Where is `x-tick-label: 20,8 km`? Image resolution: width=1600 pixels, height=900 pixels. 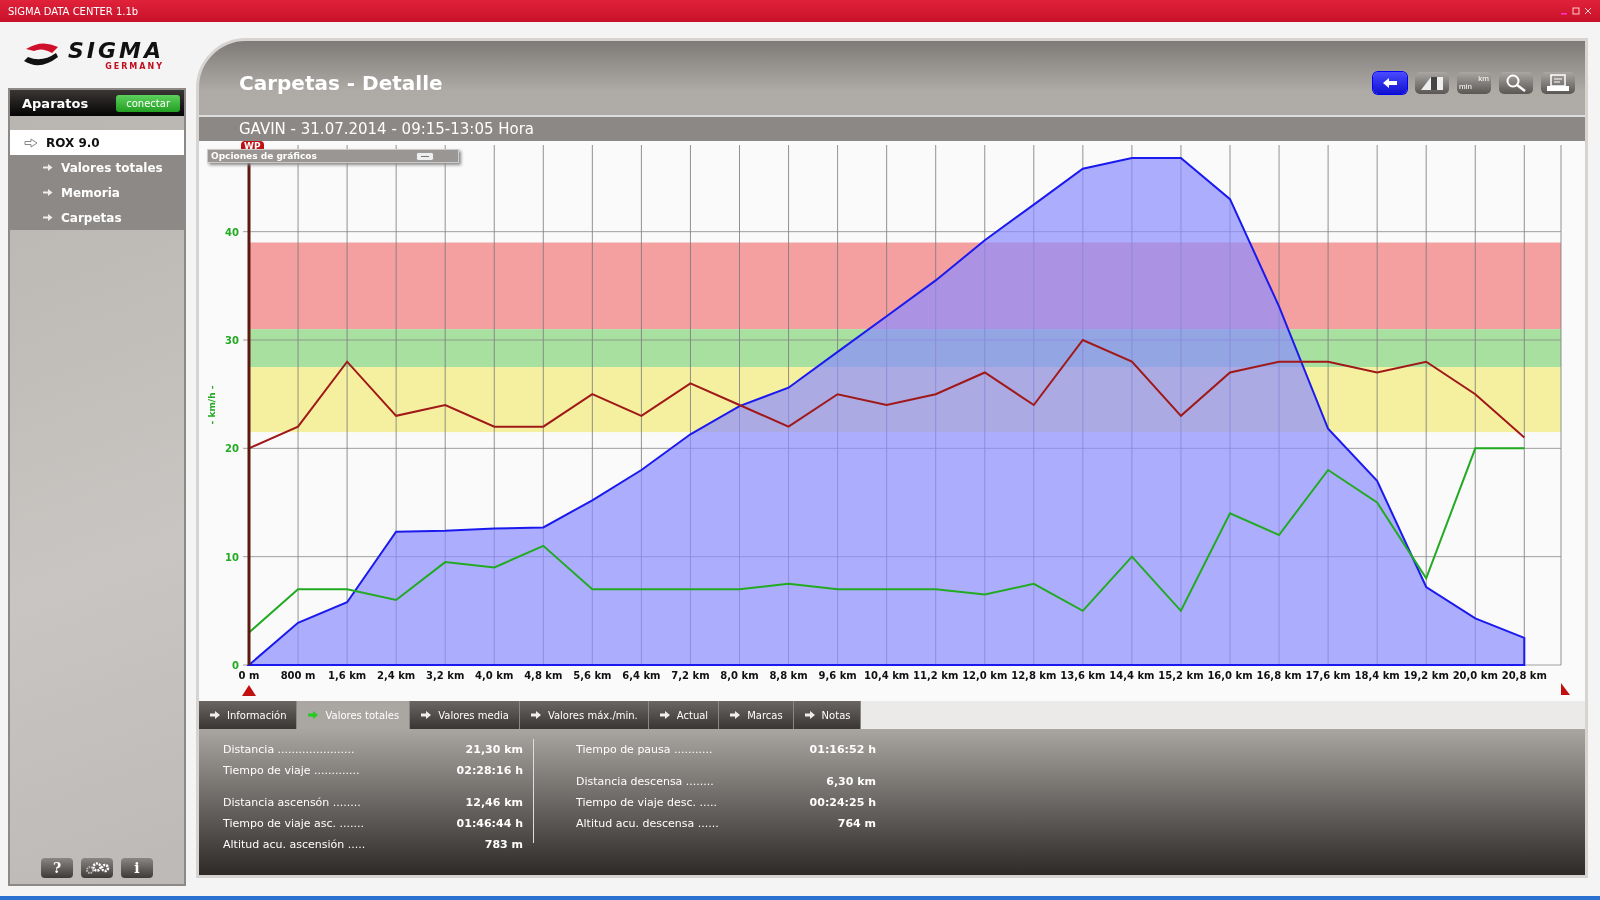
x-tick-label: 20,8 km is located at coordinates (1524, 675).